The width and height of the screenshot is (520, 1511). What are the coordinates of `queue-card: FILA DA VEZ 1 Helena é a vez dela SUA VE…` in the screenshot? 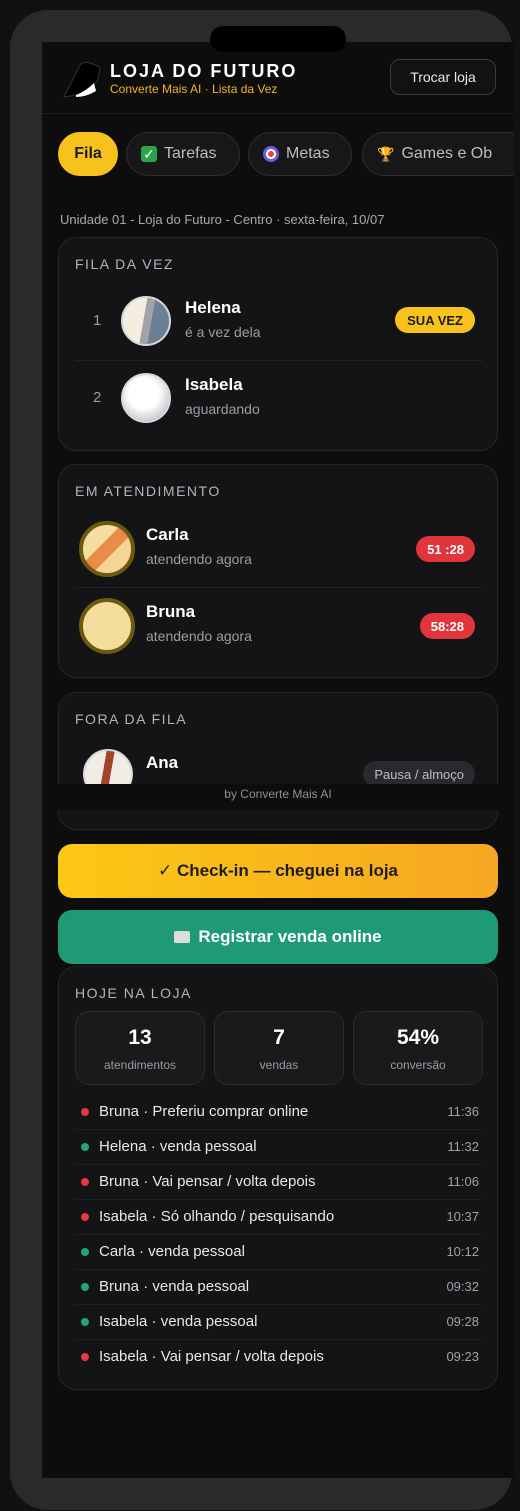 It's located at (278, 344).